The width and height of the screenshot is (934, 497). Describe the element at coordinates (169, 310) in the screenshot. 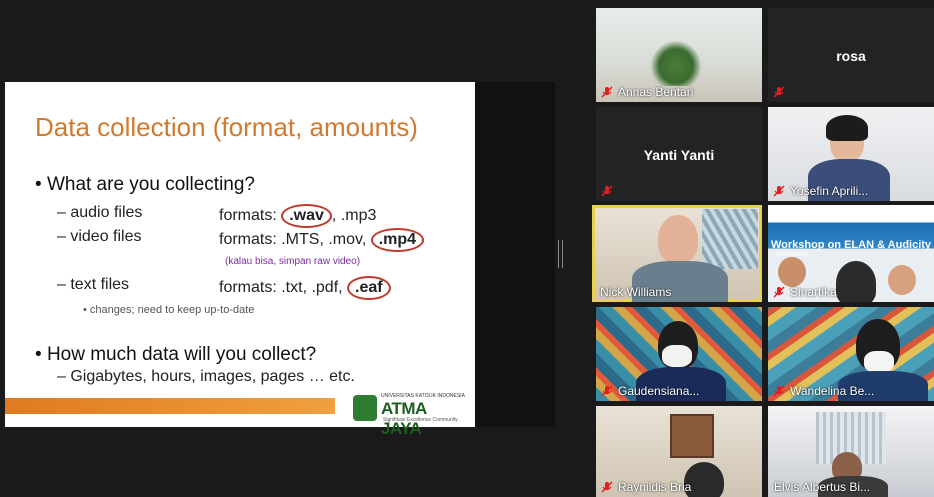

I see `text-files-note: • changes; need to keep up-to-date` at that location.